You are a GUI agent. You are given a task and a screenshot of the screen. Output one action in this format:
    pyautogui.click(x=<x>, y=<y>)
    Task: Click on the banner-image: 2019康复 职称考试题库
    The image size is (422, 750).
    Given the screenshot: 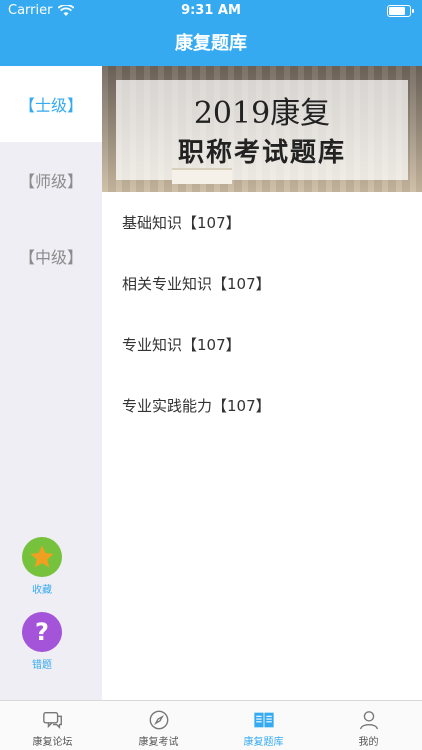 What is the action you would take?
    pyautogui.click(x=262, y=129)
    